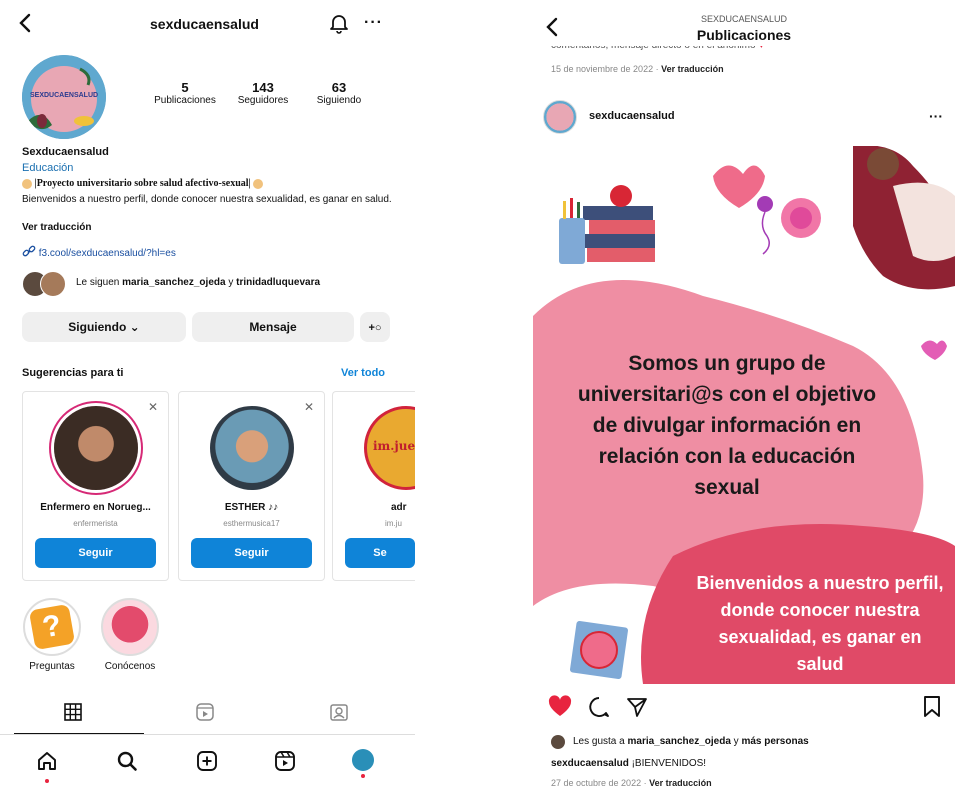  Describe the element at coordinates (185, 87) in the screenshot. I see `stat-posts-value: 5` at that location.